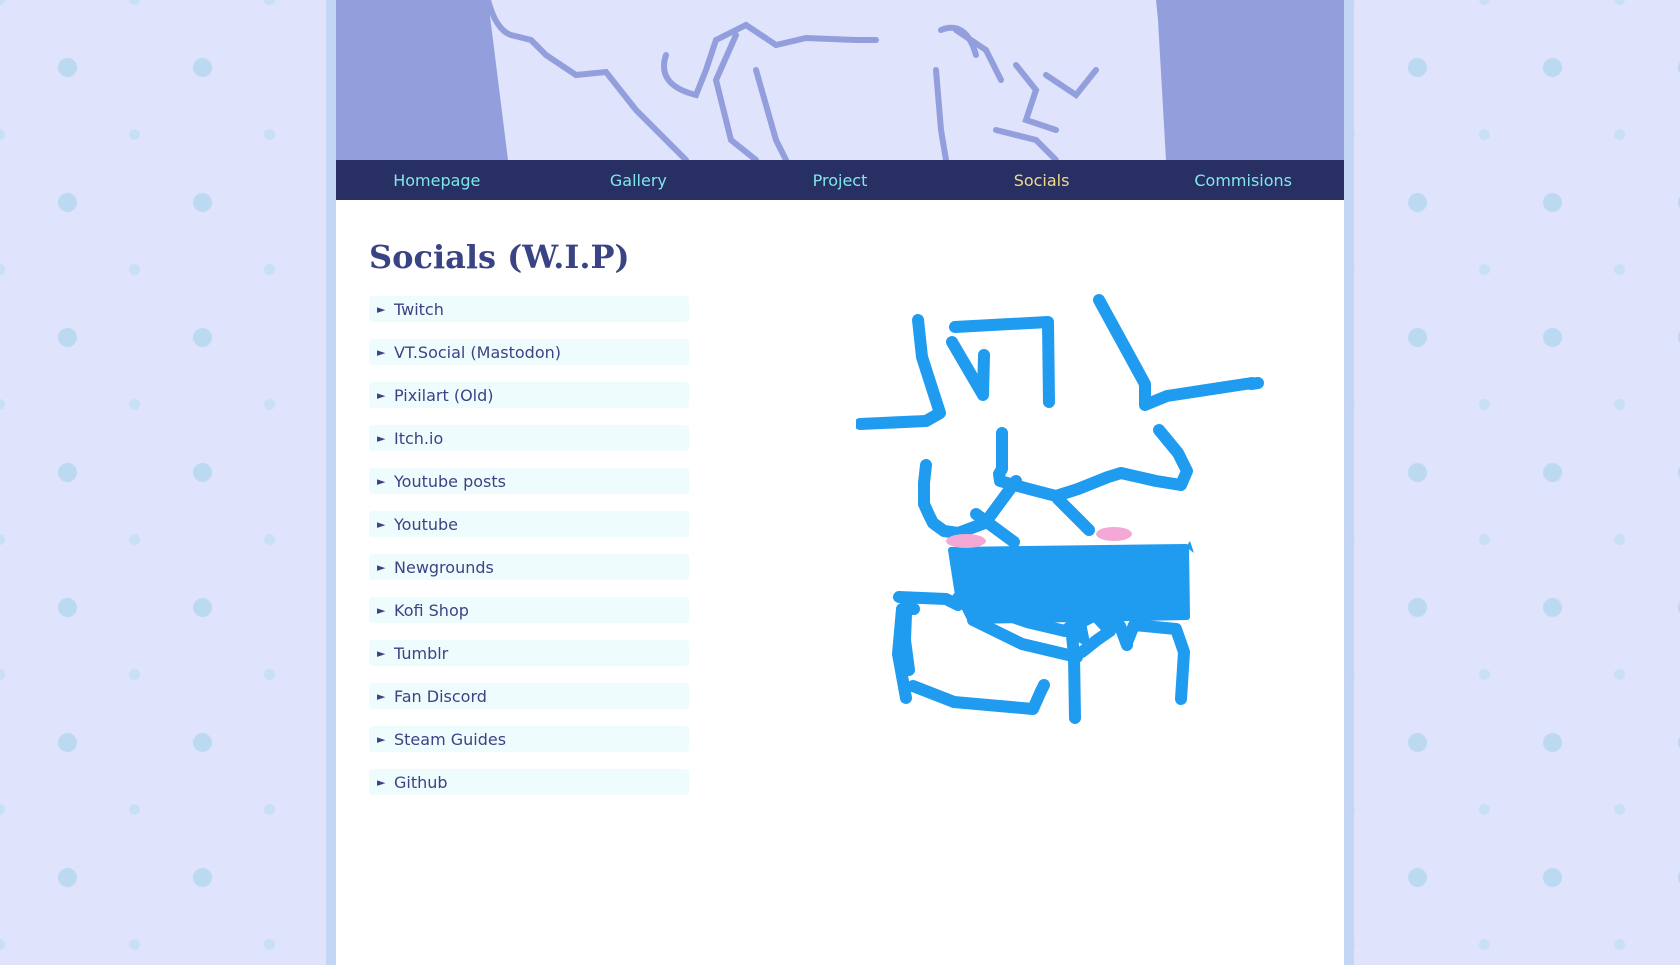 The height and width of the screenshot is (965, 1680). What do you see at coordinates (529, 395) in the screenshot?
I see `social-item-pixilart: ► Pixilart (Old)` at bounding box center [529, 395].